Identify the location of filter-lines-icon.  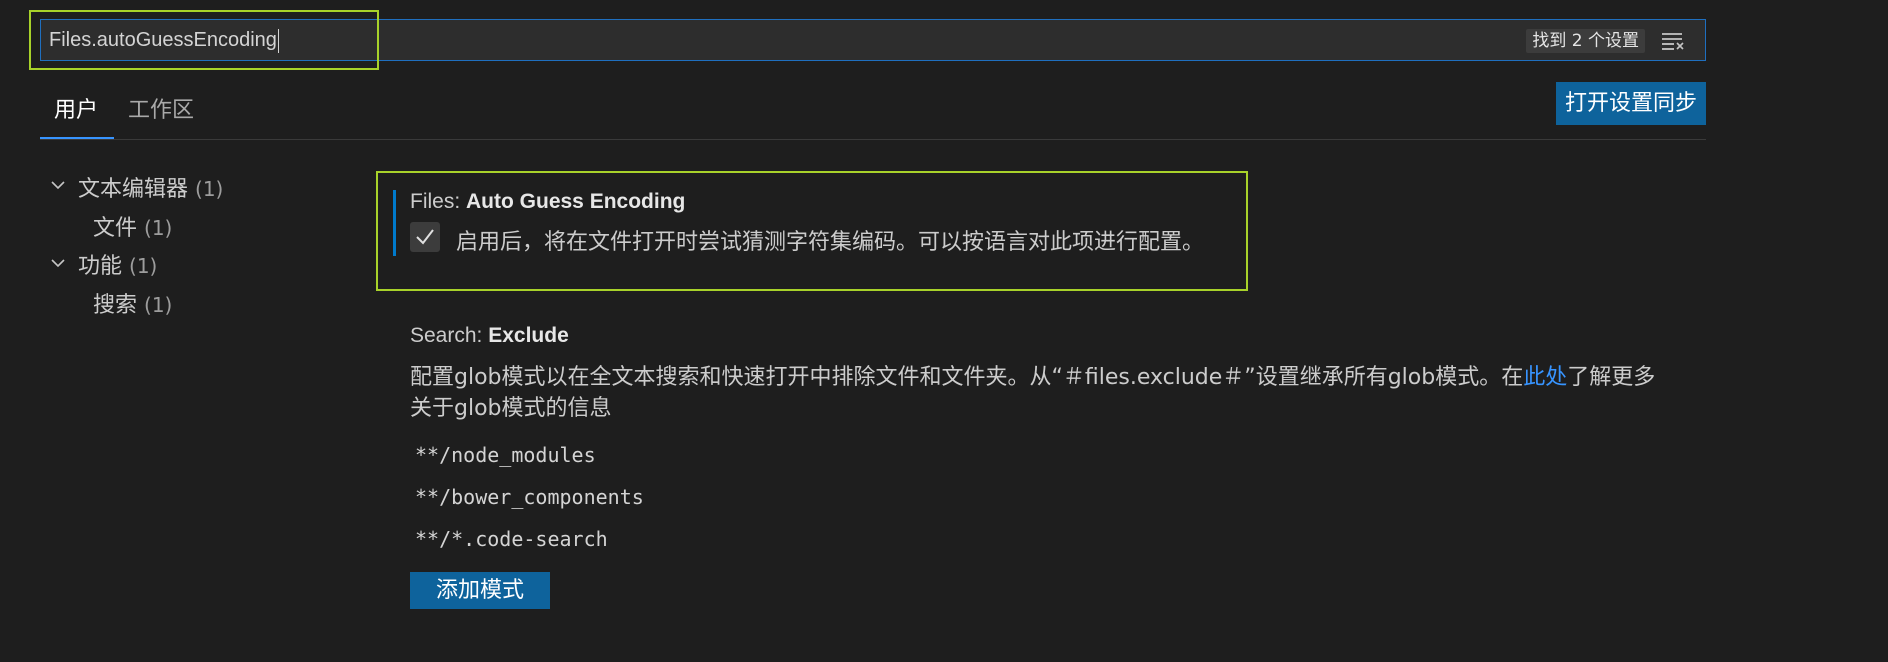
(1673, 41).